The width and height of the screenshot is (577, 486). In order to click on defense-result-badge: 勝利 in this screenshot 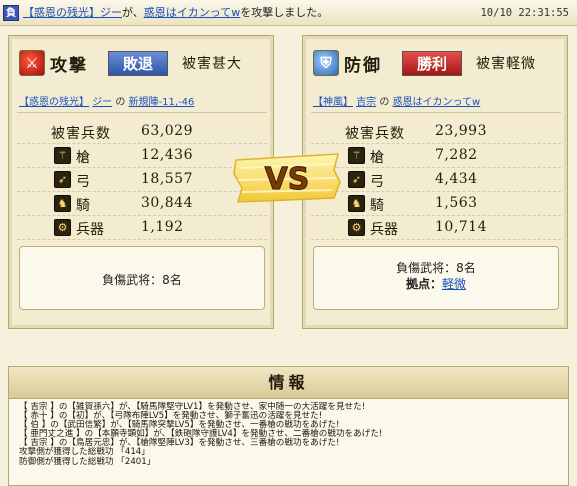, I will do `click(432, 63)`.